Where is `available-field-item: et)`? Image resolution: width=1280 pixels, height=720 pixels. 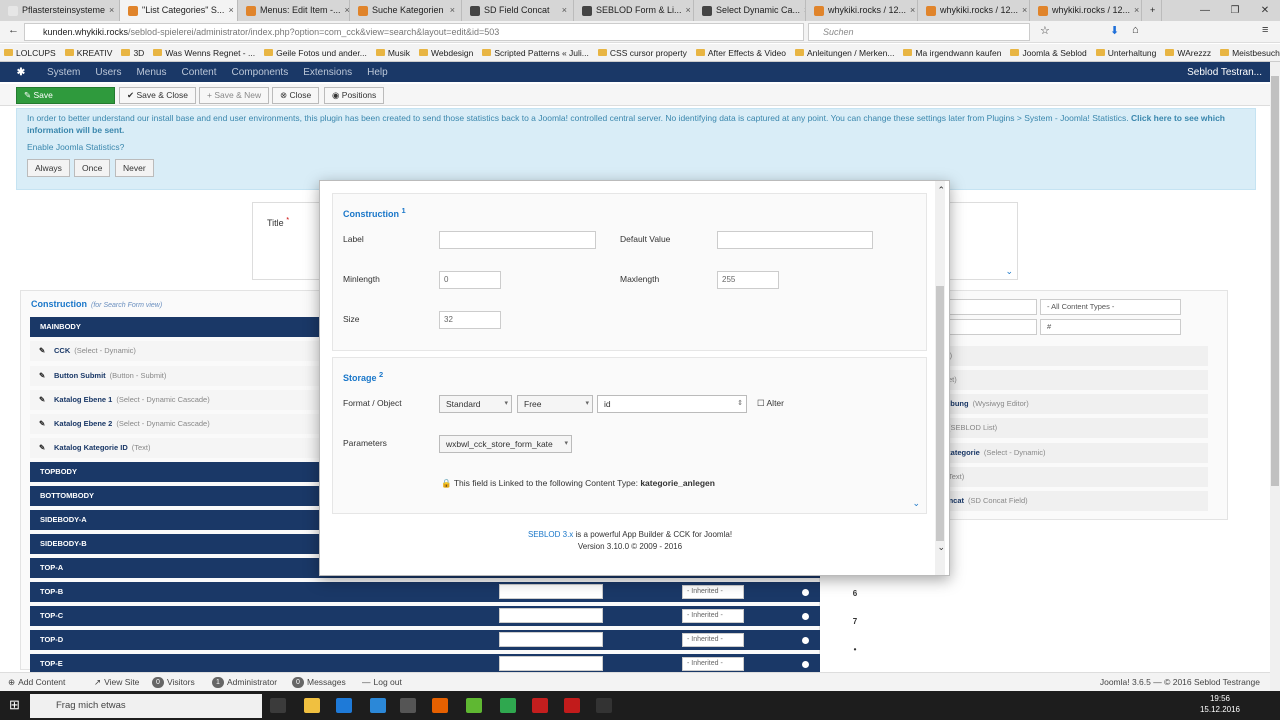
available-field-item: et) is located at coordinates (1074, 380).